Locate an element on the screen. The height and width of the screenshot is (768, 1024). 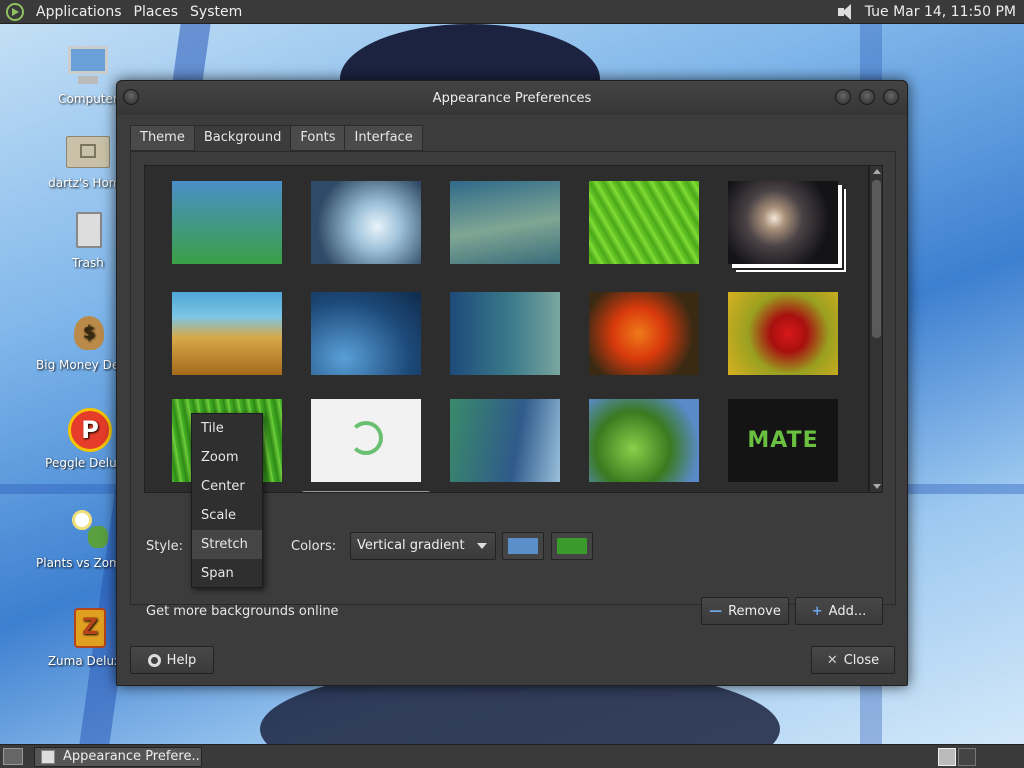
volume-icon is located at coordinates (846, 12).